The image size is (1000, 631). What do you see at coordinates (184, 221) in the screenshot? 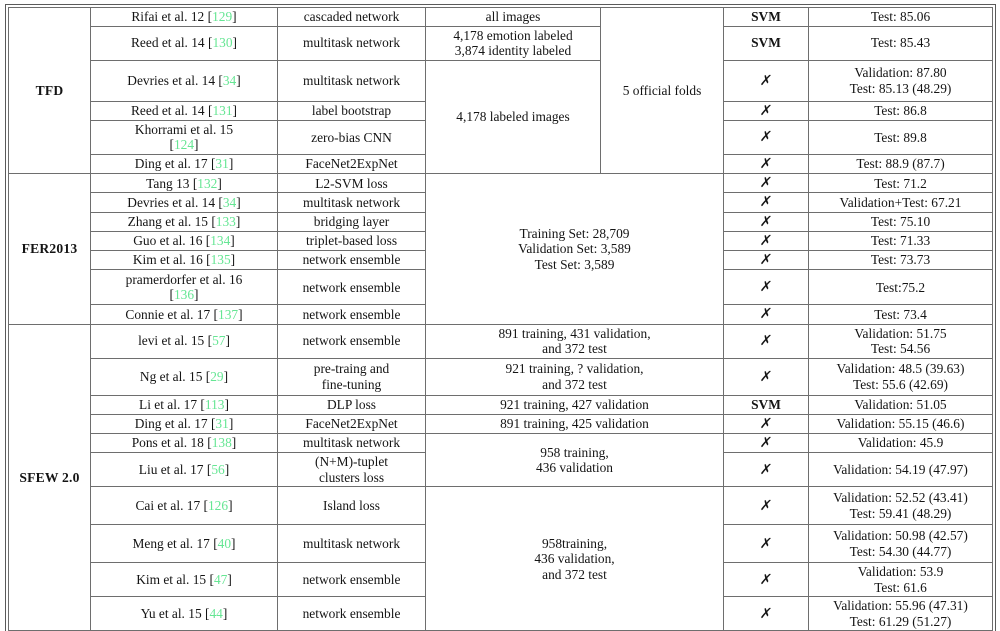
I see `method-cell: Zhang et al. 15 [133]` at bounding box center [184, 221].